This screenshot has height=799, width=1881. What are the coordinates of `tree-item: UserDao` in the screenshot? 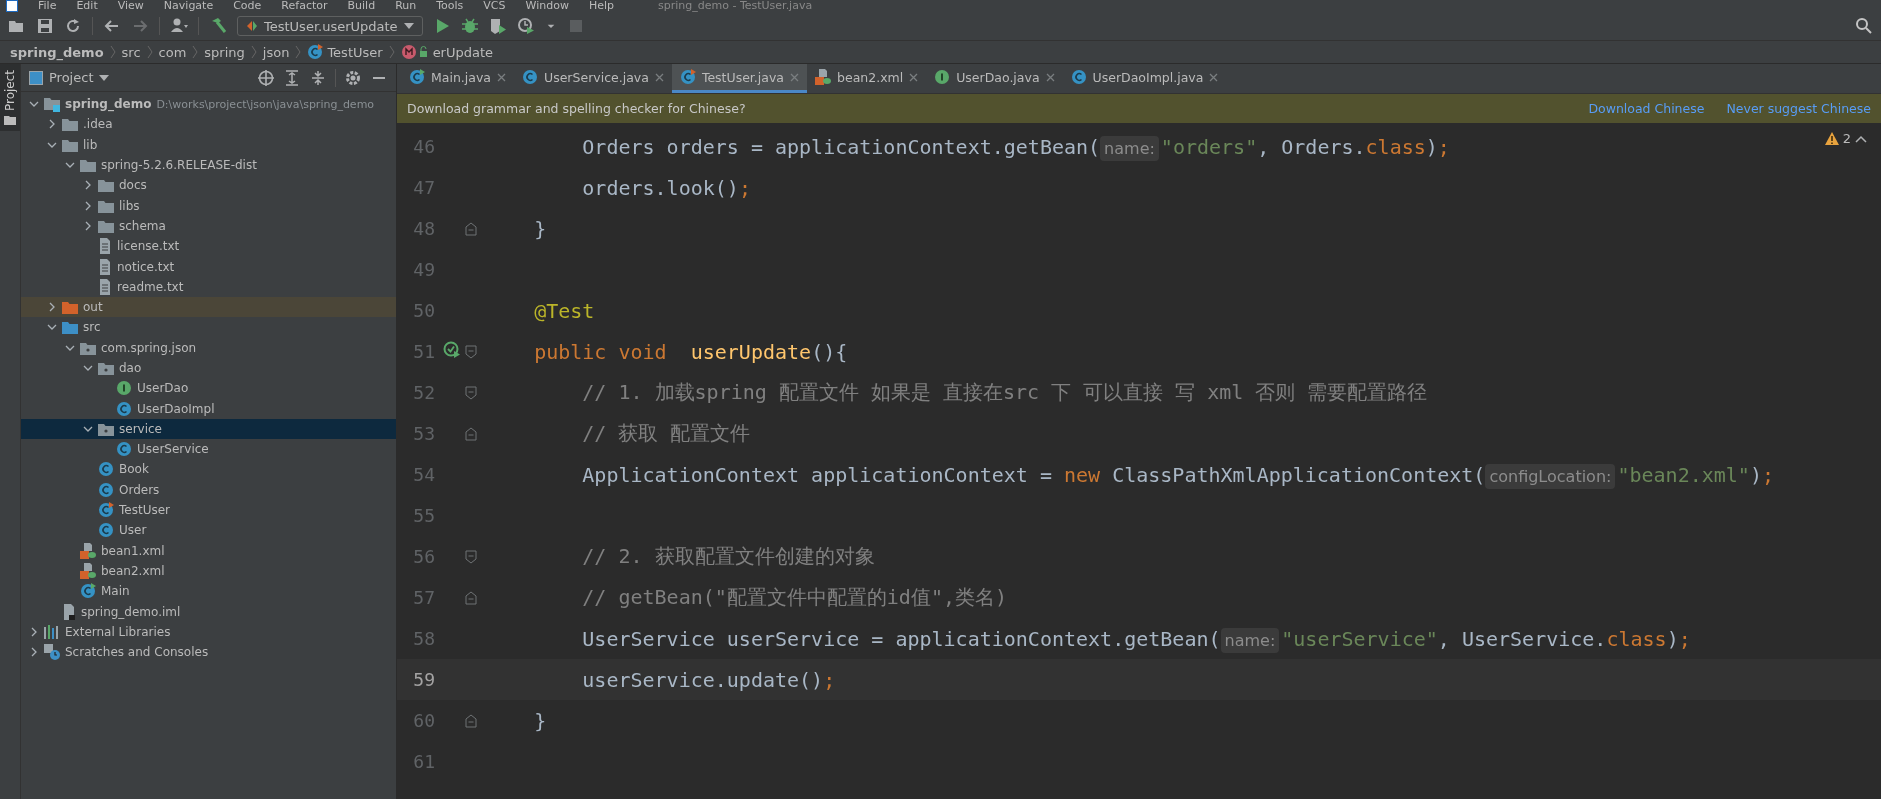 It's located at (208, 388).